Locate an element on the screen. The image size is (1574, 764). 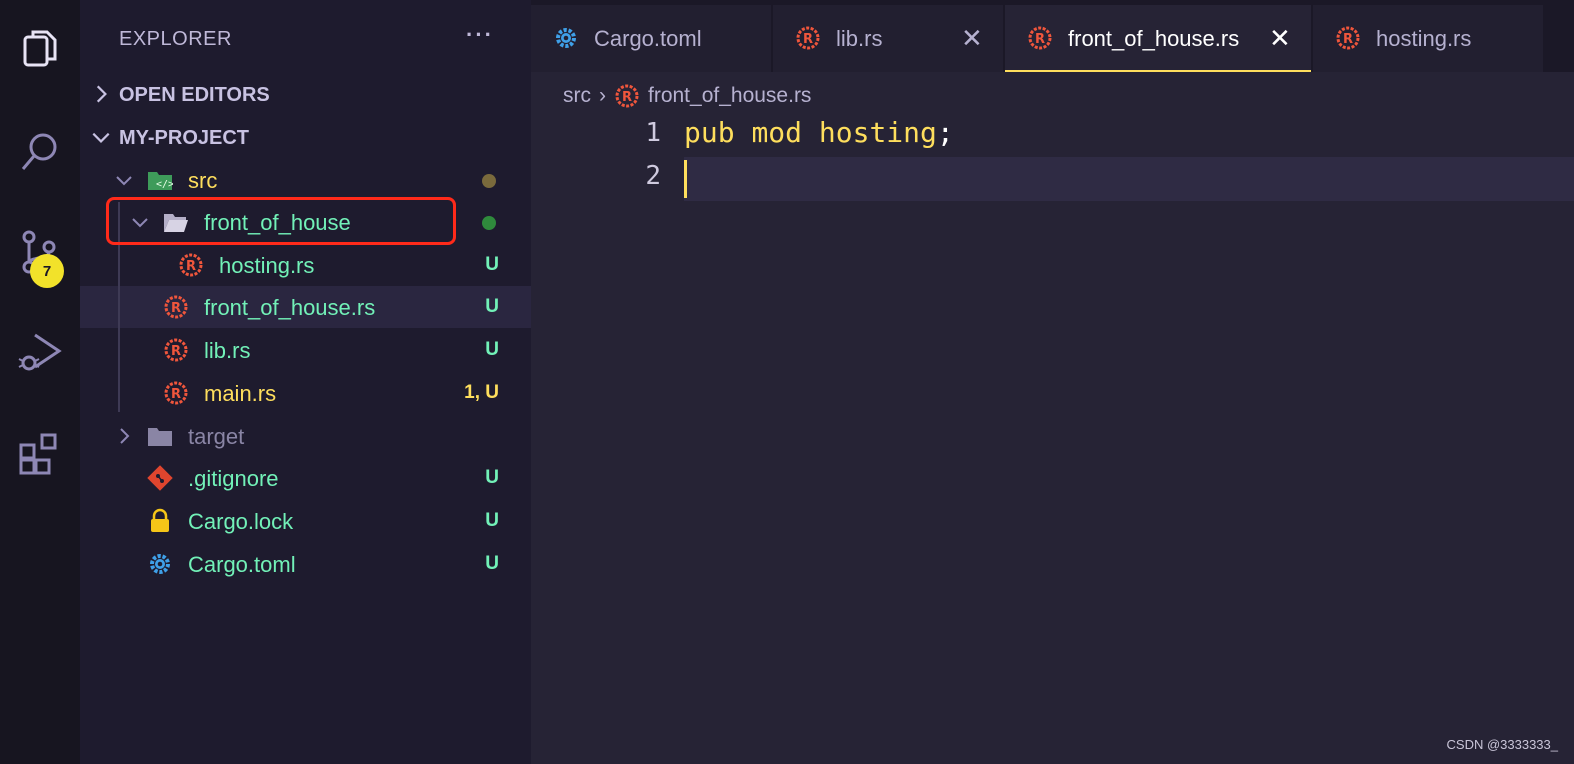
keyword-token: mod is located at coordinates (777, 132).